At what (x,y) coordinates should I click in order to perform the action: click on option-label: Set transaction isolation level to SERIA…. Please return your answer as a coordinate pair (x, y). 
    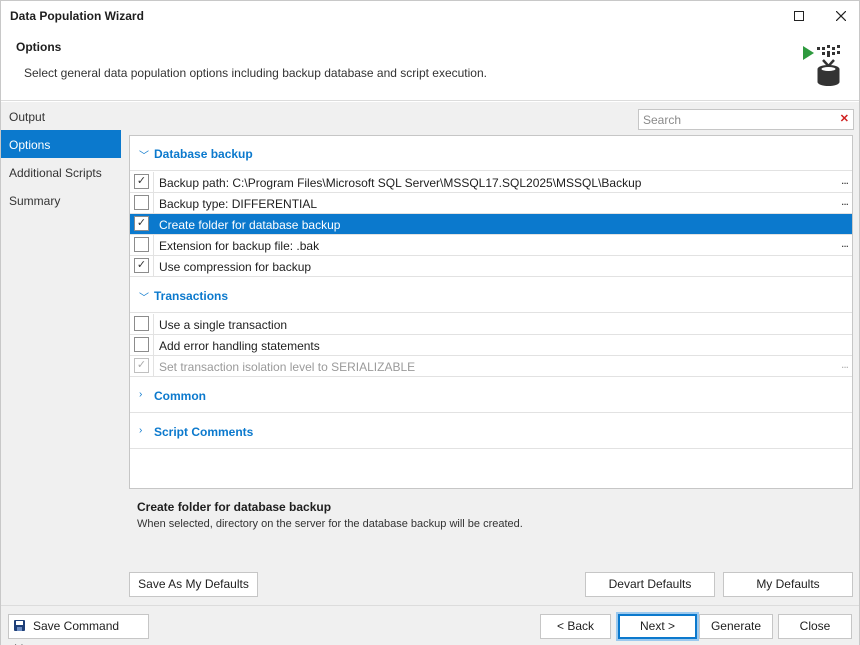
    Looking at the image, I should click on (287, 367).